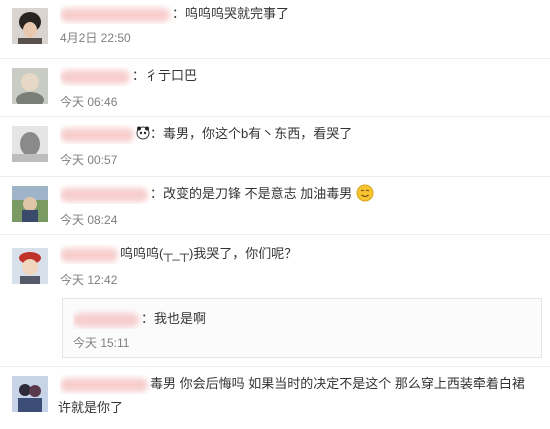 This screenshot has width=550, height=429. What do you see at coordinates (301, 76) in the screenshot?
I see `comment-text-line: ：彳亍口巴` at bounding box center [301, 76].